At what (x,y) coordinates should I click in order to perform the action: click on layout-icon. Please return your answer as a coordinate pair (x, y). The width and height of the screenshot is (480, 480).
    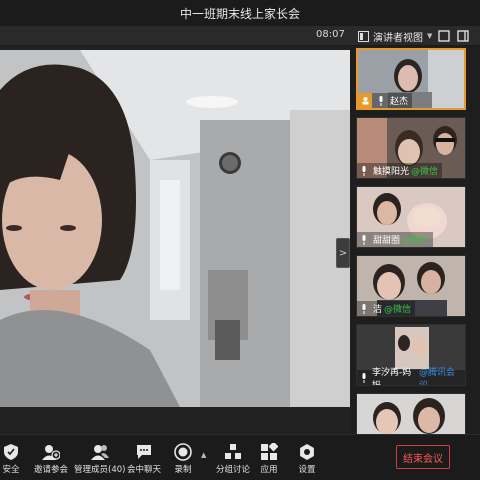
    Looking at the image, I should click on (363, 36).